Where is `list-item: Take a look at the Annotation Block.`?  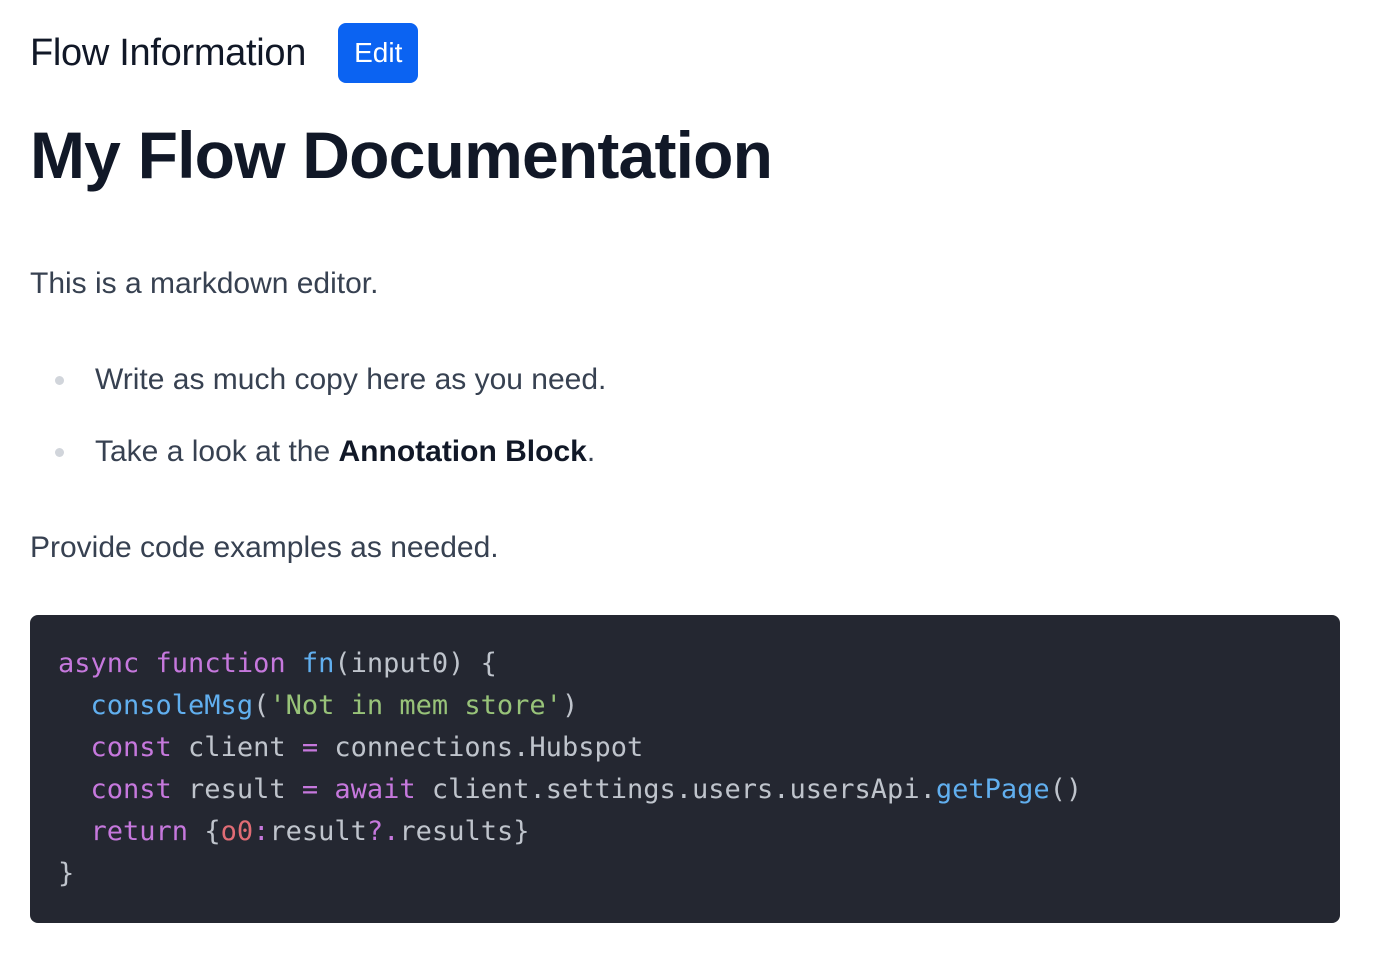
list-item: Take a look at the Annotation Block. is located at coordinates (318, 452).